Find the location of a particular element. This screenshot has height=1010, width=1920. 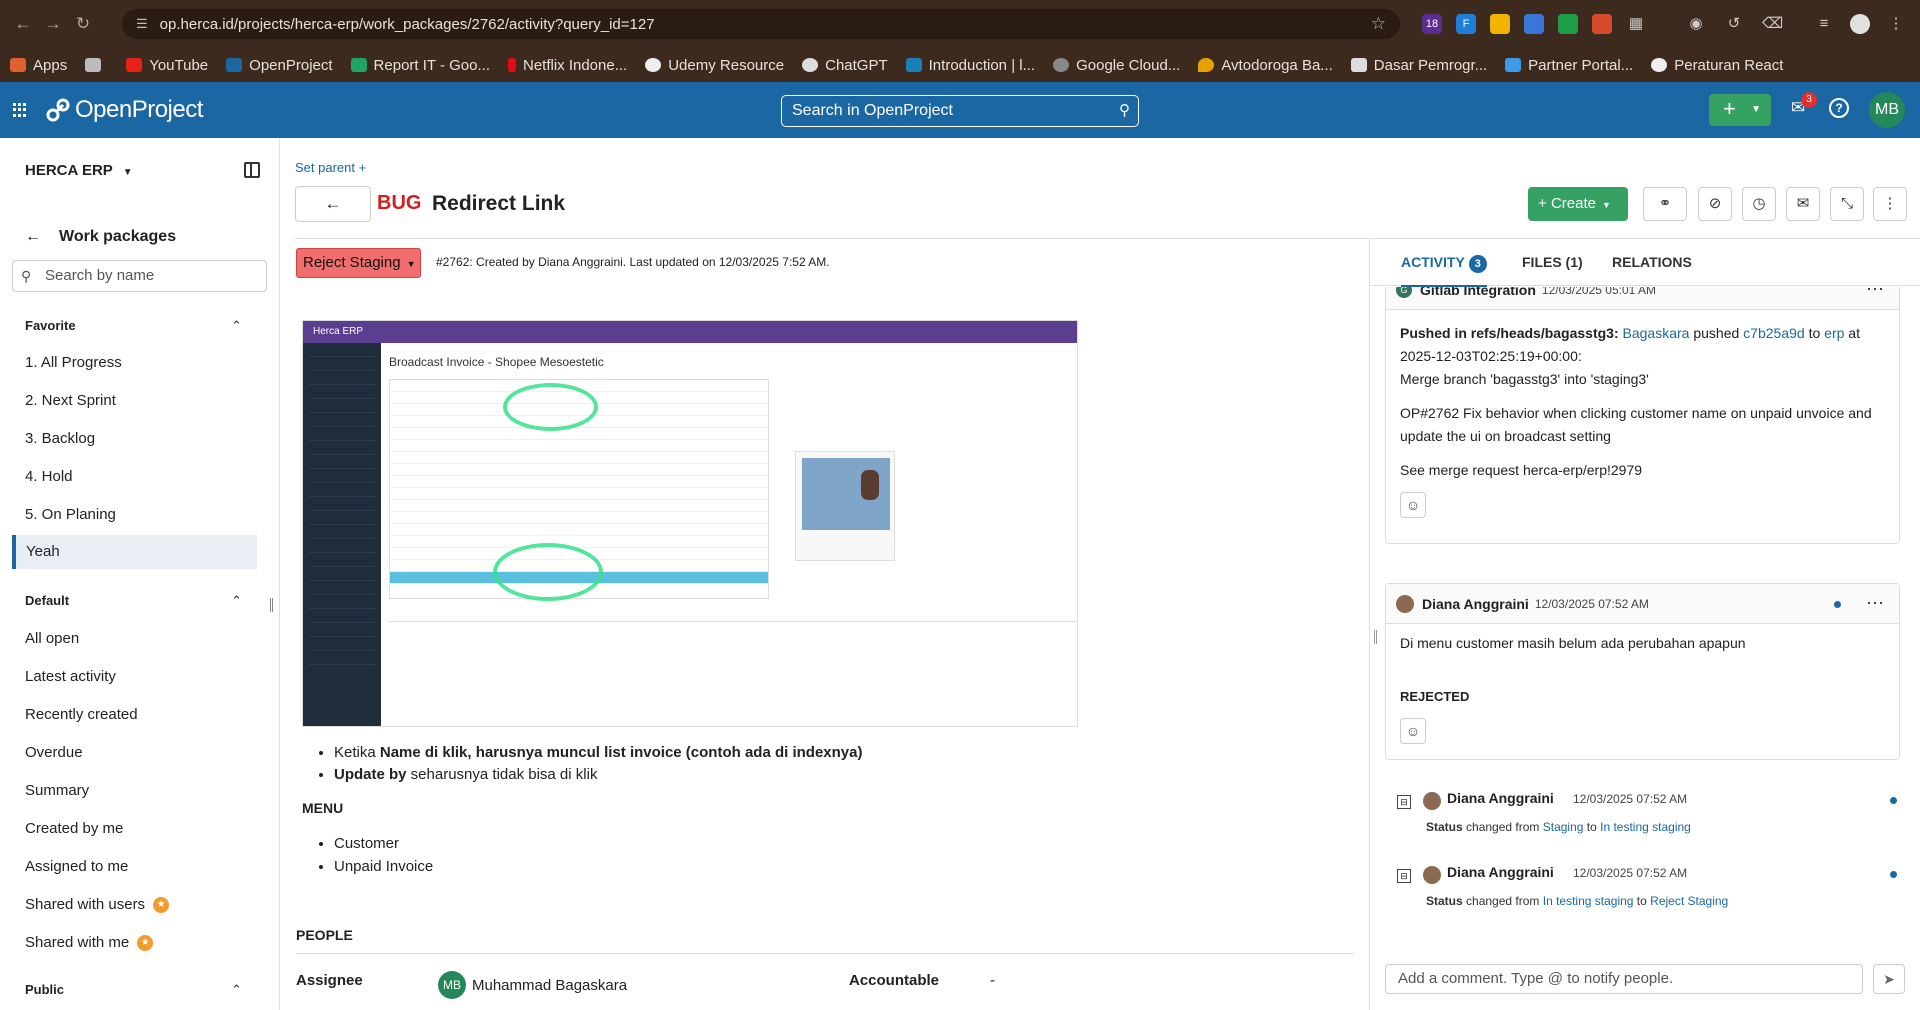

wp-title: Redirect Link is located at coordinates (498, 204).